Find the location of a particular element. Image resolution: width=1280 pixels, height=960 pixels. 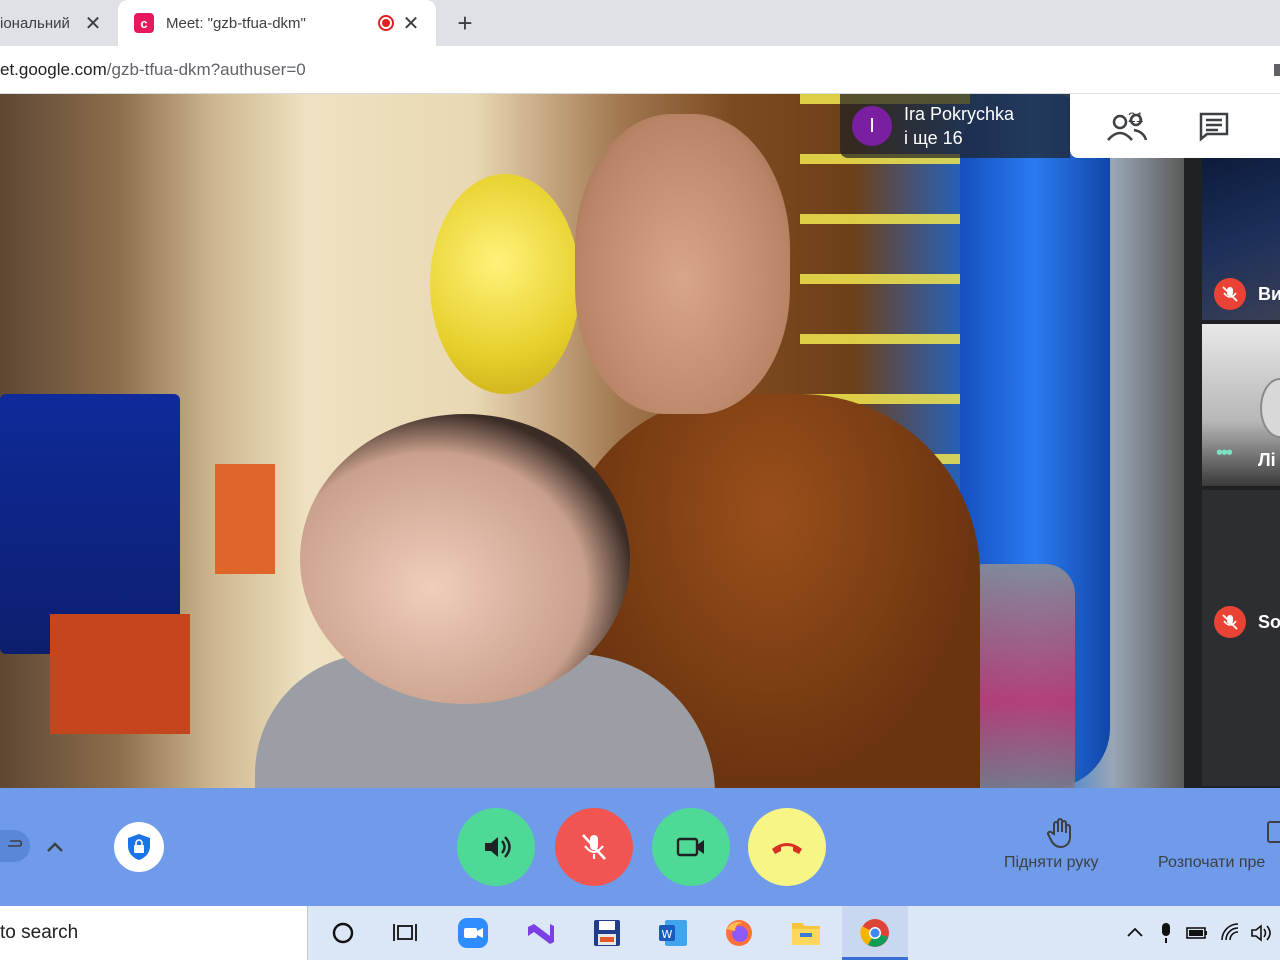

url-path: /gzb-tfua-dkm?authuser=0 is located at coordinates (206, 69).